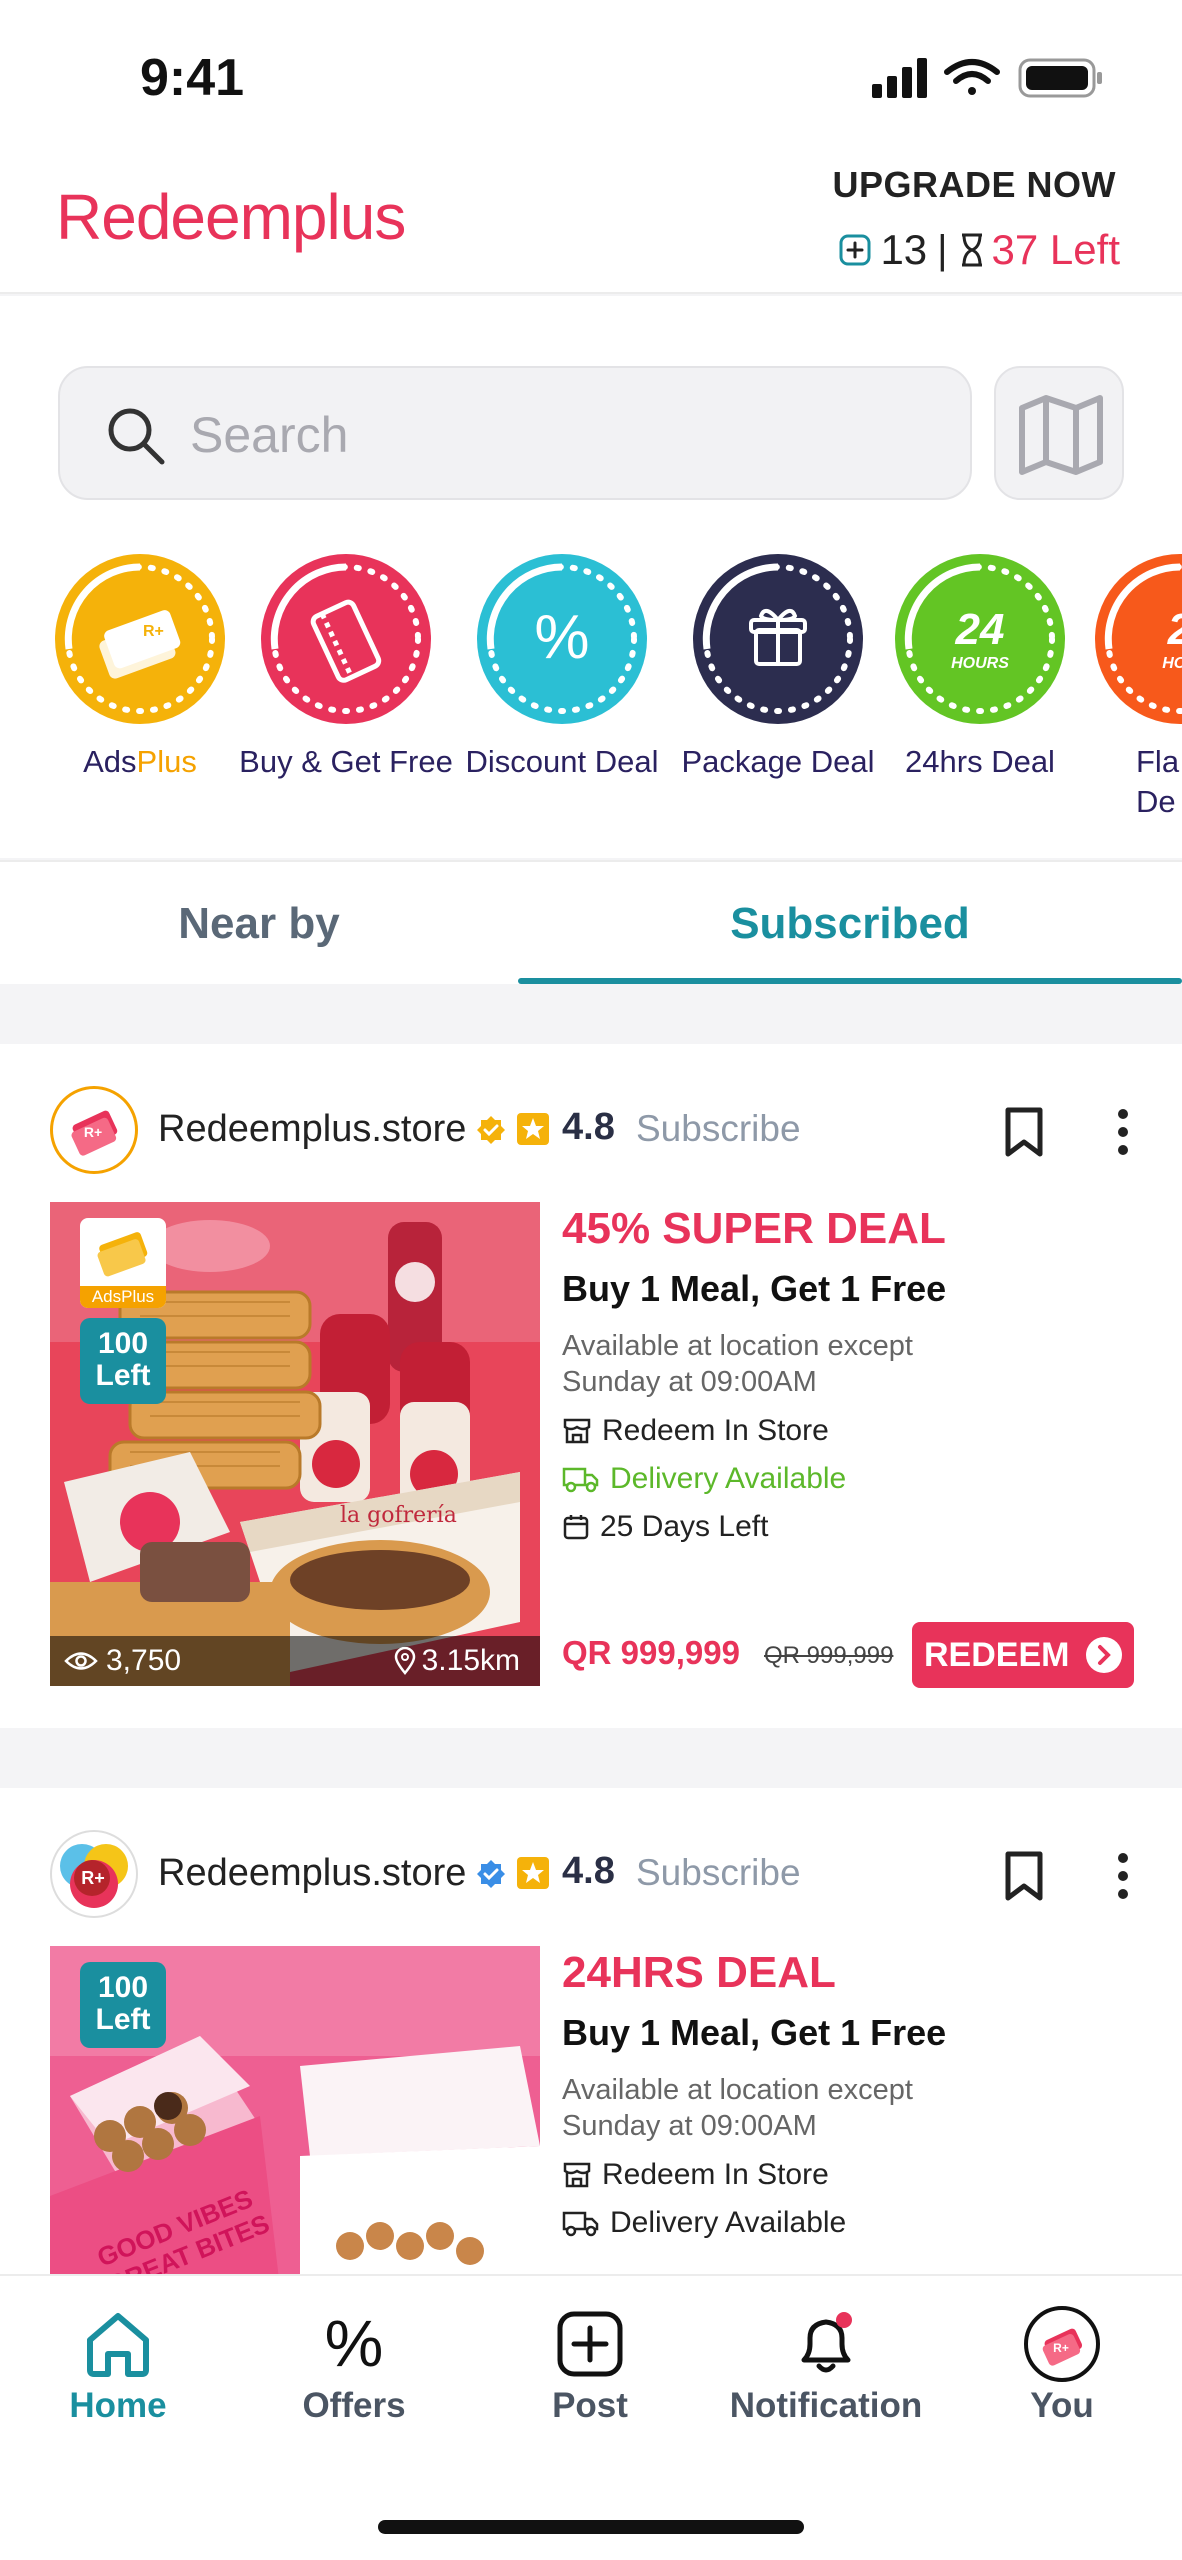 This screenshot has height=2560, width=1182. Describe the element at coordinates (591, 73) in the screenshot. I see `status-bar: 9:41` at that location.